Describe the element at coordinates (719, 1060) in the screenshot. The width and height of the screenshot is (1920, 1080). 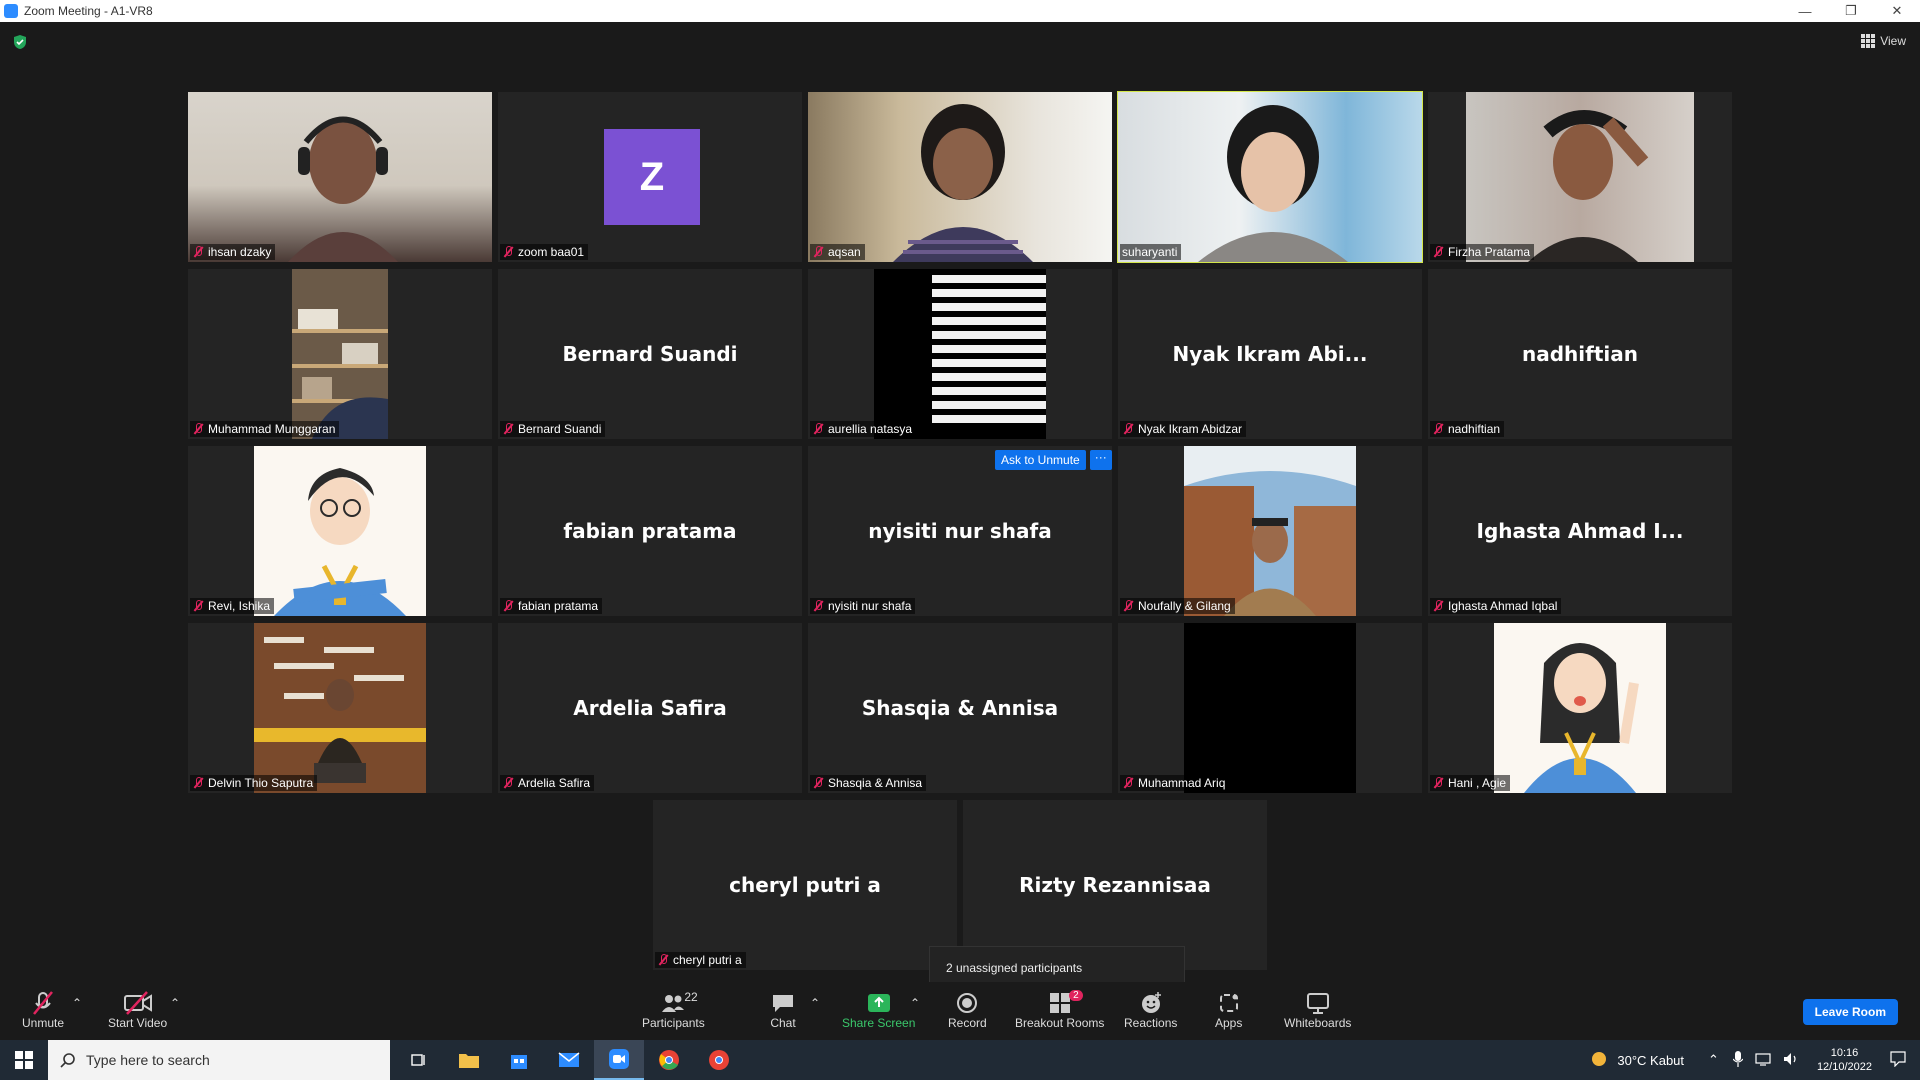
I see `chrome-profile-icon` at that location.